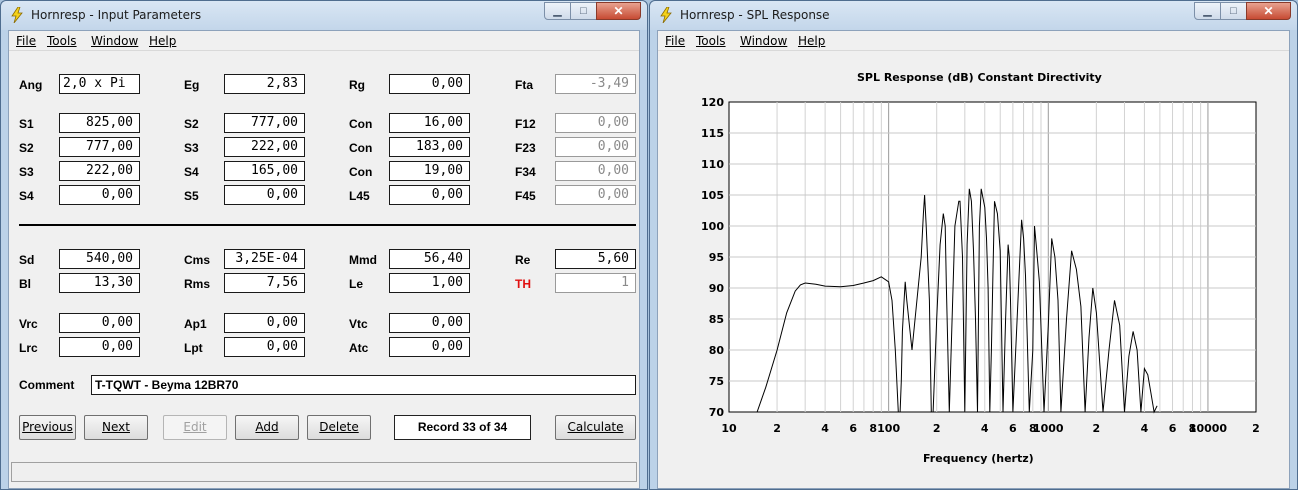 The image size is (1298, 490). What do you see at coordinates (361, 124) in the screenshot?
I see `param-label-con: Con` at bounding box center [361, 124].